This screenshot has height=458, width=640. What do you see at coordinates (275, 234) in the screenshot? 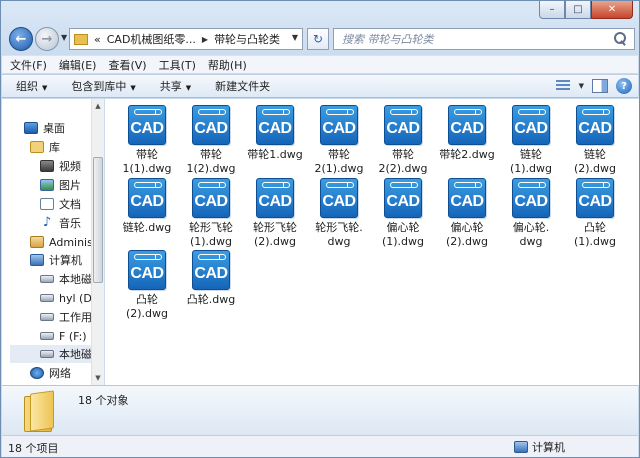
I see `file-name: 轮形飞轮 (2).dwg` at bounding box center [275, 234].